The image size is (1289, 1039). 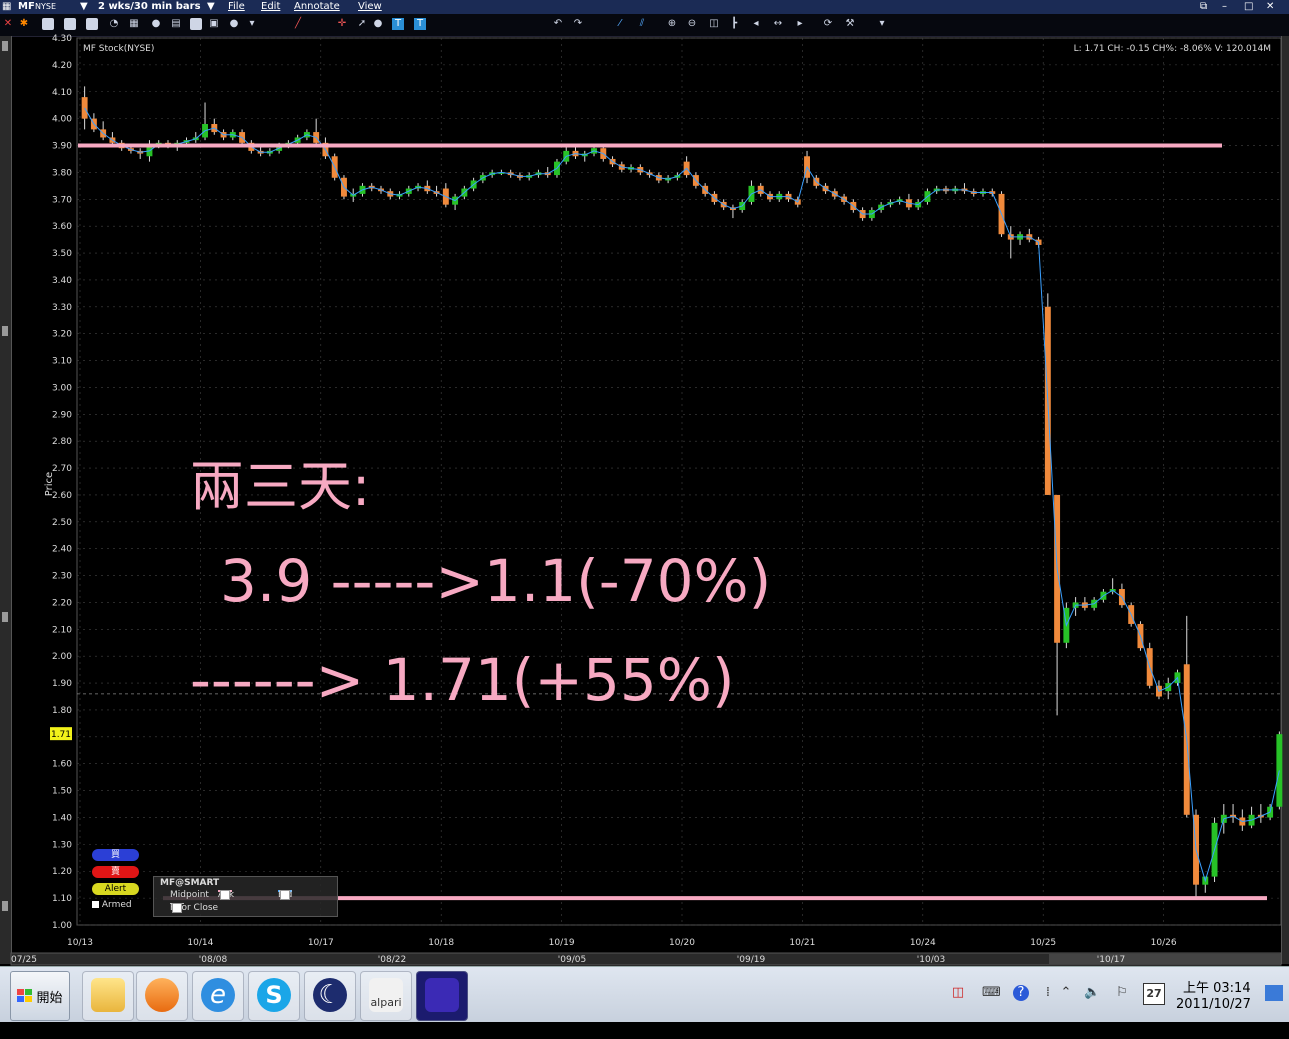 I want to click on y-tick-label: 2.80, so click(x=62, y=442).